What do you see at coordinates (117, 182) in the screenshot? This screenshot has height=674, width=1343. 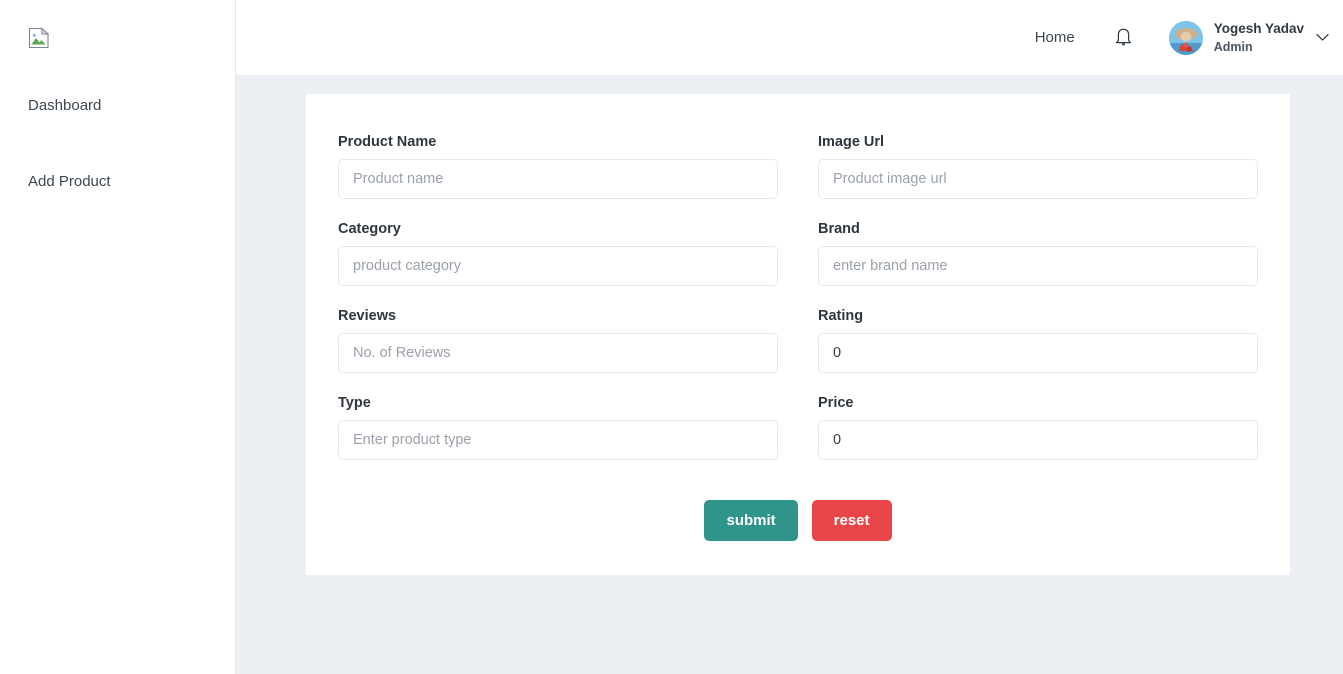 I see `sidebar-item-add-product: Add Product` at bounding box center [117, 182].